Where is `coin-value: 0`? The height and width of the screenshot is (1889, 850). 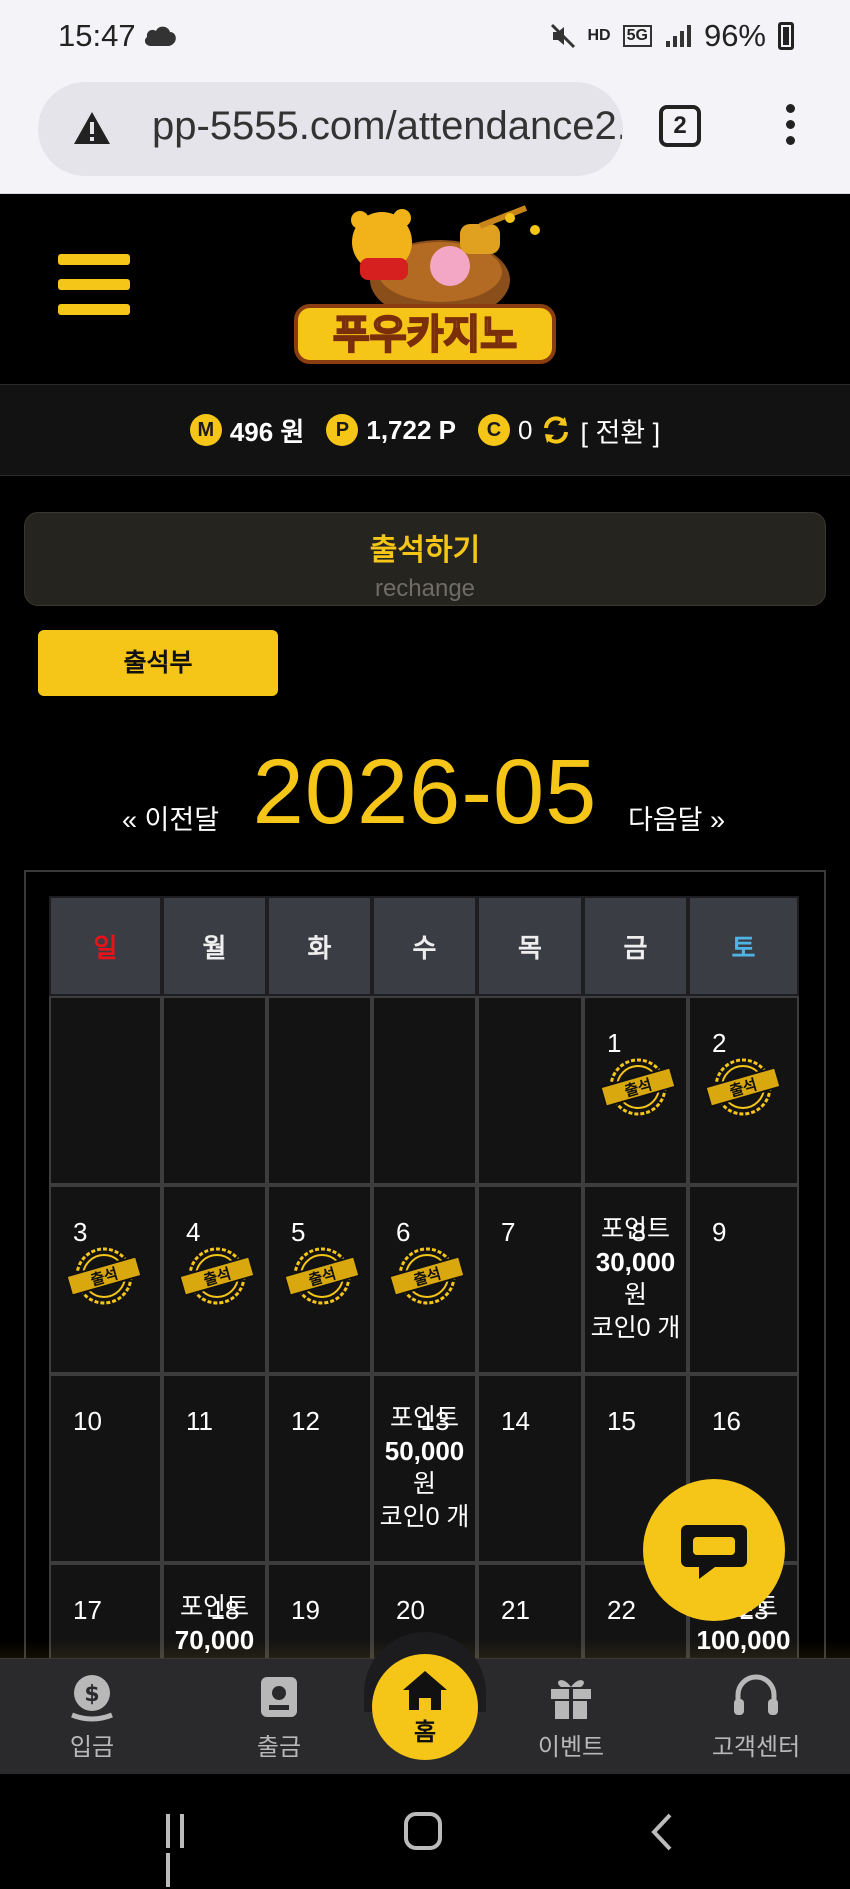 coin-value: 0 is located at coordinates (525, 429).